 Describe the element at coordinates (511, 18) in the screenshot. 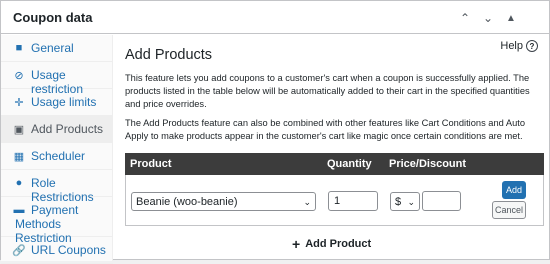

I see `caret-up-icon: ▲` at that location.